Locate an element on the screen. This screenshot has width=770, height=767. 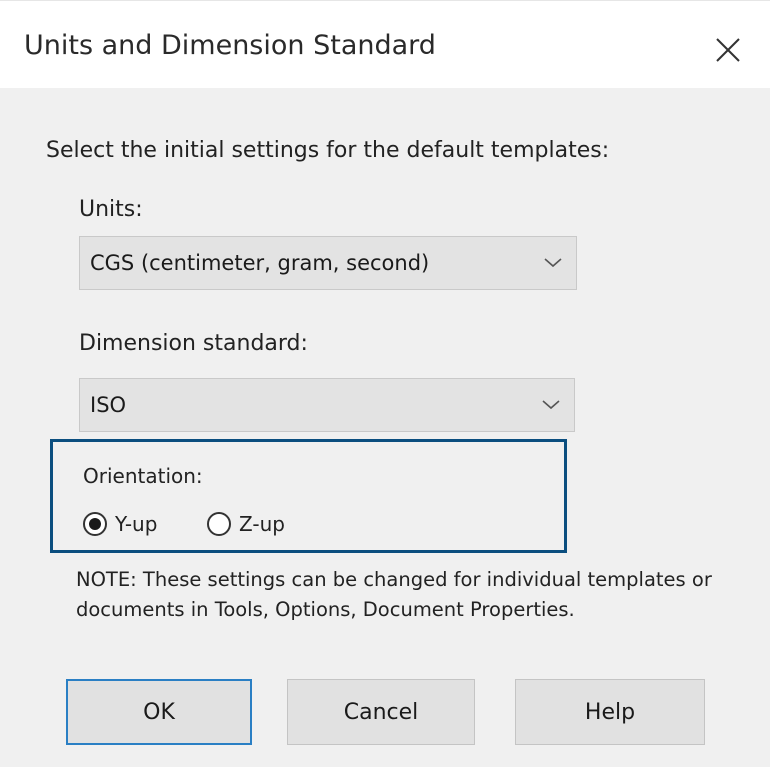
dimension-standard-selected-value: ISO is located at coordinates (108, 405).